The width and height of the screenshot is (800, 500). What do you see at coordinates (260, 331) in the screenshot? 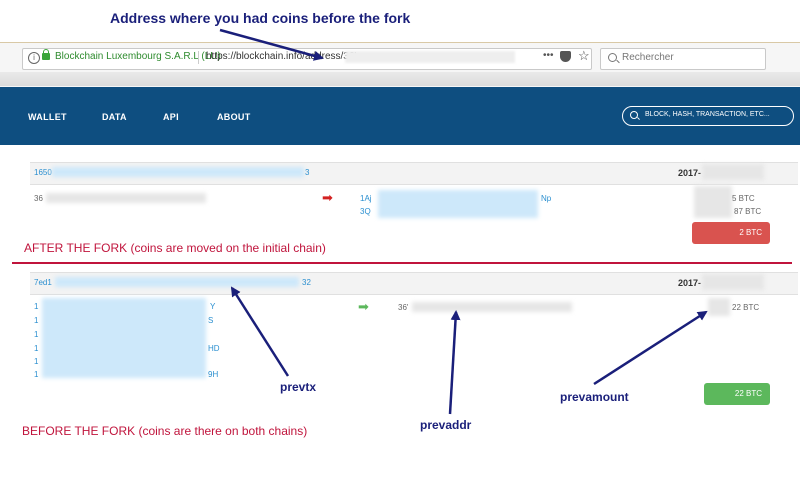
I see `arrow-prevtx` at bounding box center [260, 331].